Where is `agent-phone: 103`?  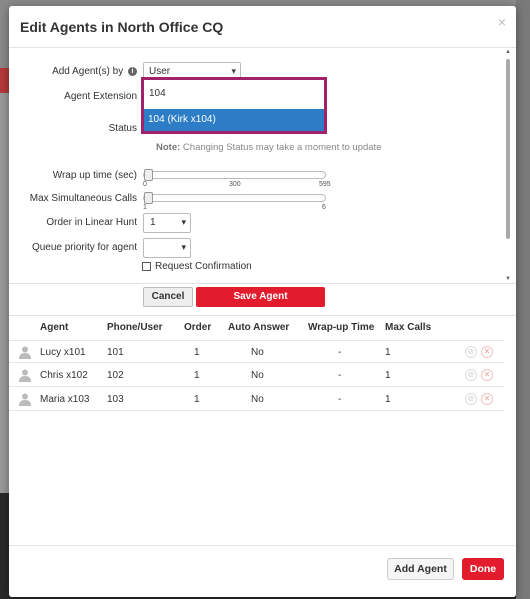
agent-phone: 103 is located at coordinates (115, 399).